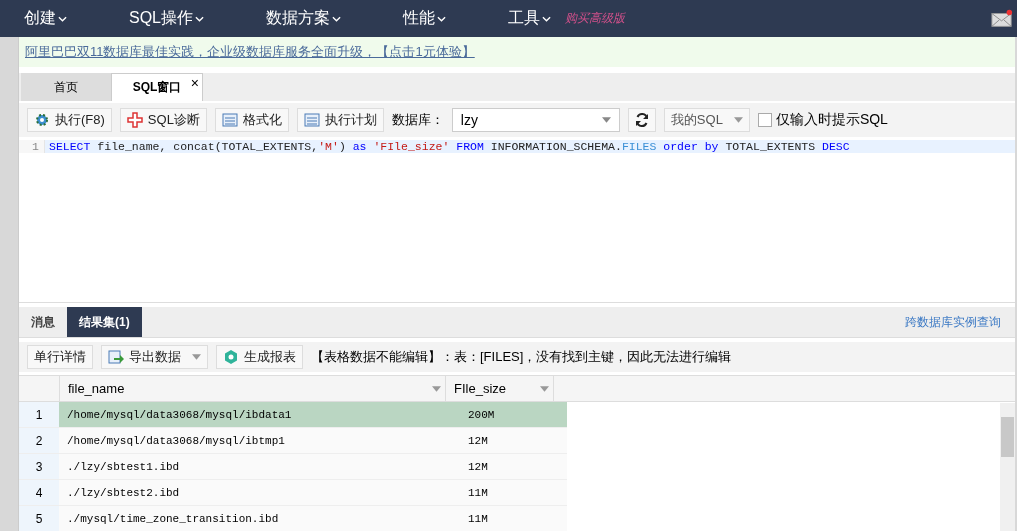 The image size is (1017, 531). What do you see at coordinates (123, 493) in the screenshot?
I see `table-cell-text: ./lzy/sbtest2.ibd` at bounding box center [123, 493].